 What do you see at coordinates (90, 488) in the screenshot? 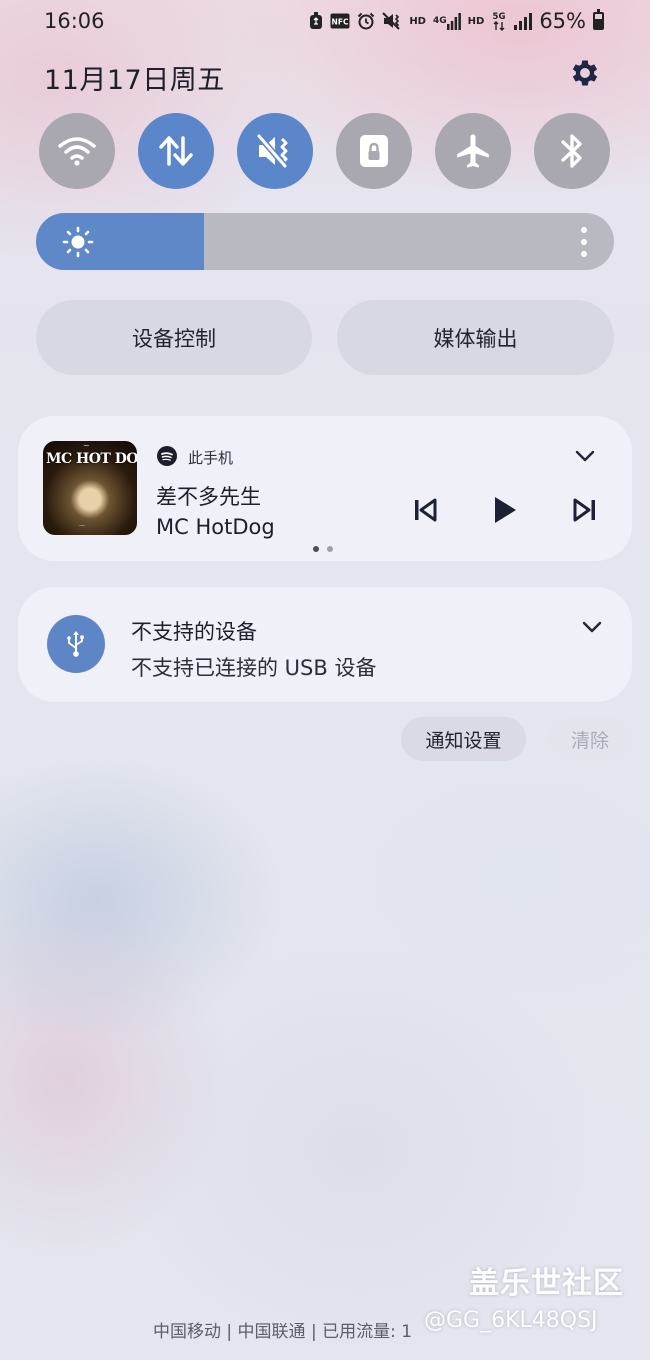
I see `album-art: ~ MC HOT DOG —` at bounding box center [90, 488].